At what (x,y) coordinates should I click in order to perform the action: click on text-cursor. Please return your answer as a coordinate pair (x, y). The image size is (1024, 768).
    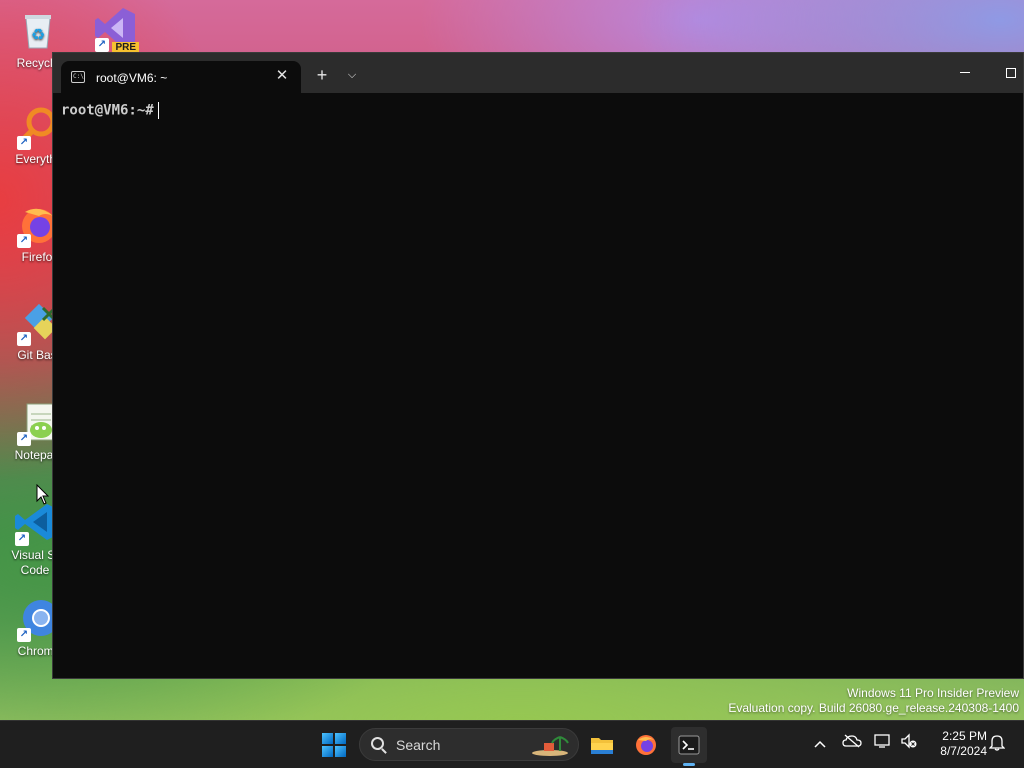
    Looking at the image, I should click on (158, 110).